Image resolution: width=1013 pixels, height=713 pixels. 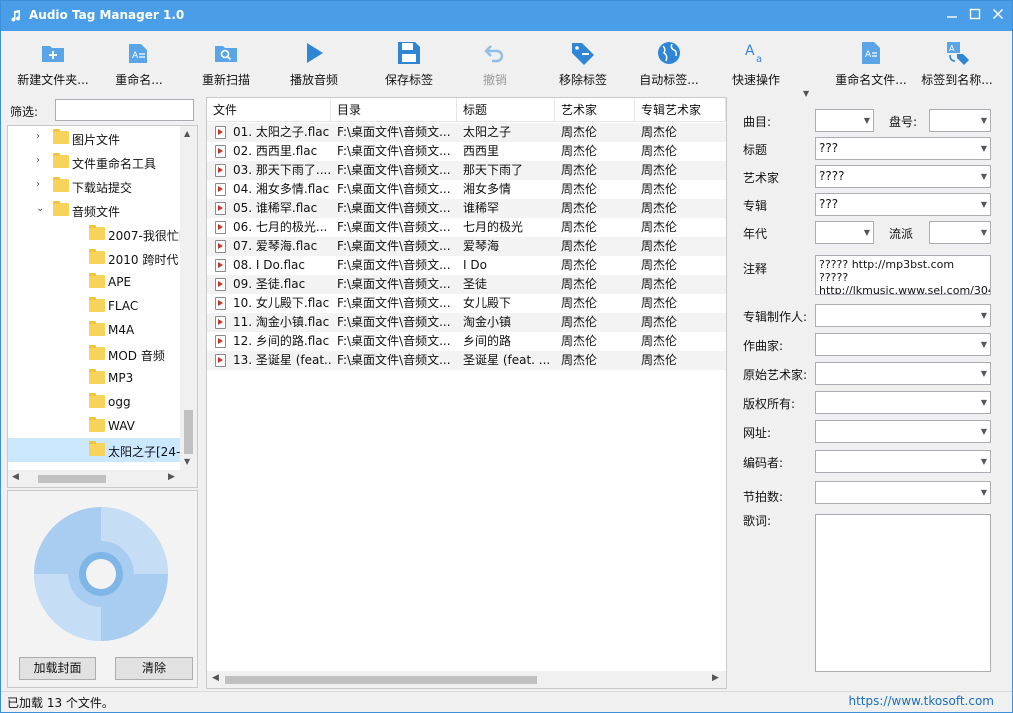 I want to click on table-row: 04. 湘女多情.flac F:\桌面文件\音频文... 湘女多情 周杰伦 周杰伦, so click(x=466, y=189).